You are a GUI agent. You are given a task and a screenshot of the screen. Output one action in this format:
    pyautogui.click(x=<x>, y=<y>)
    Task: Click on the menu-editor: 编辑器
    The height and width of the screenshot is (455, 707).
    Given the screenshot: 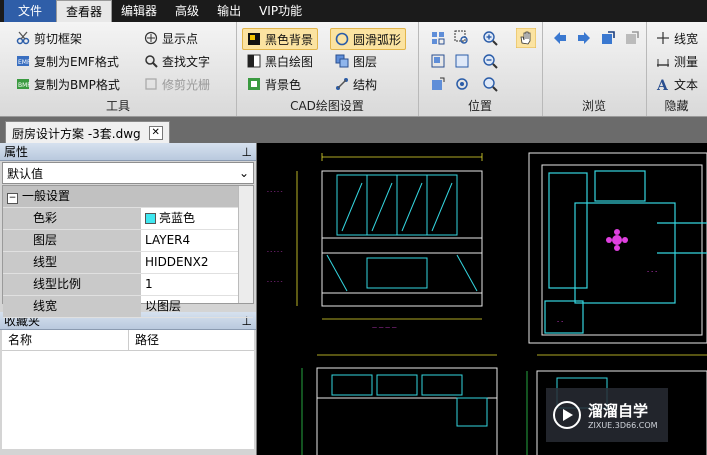 What is the action you would take?
    pyautogui.click(x=139, y=11)
    